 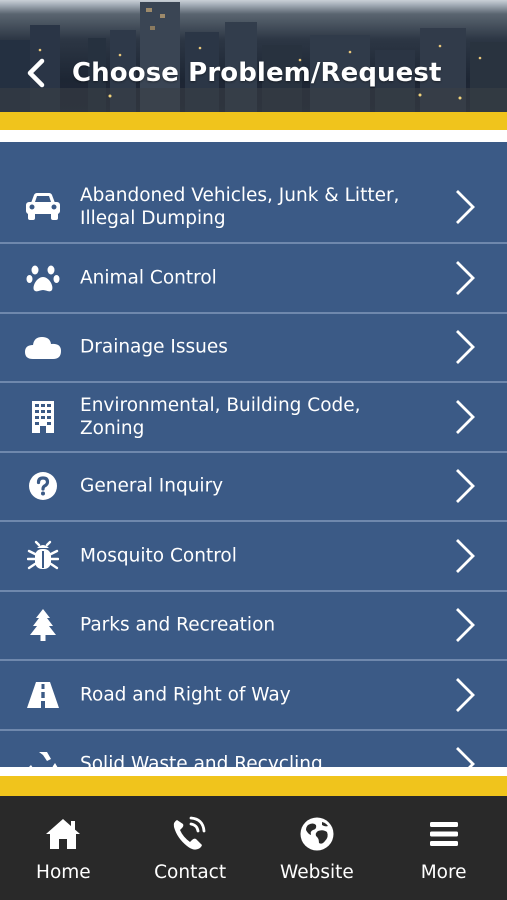 I want to click on back-button, so click(x=38, y=73).